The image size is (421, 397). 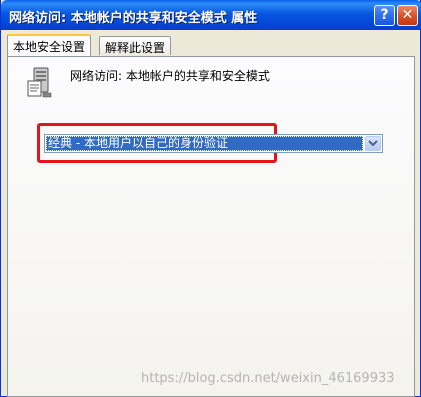 I want to click on help-button: ?, so click(x=384, y=15).